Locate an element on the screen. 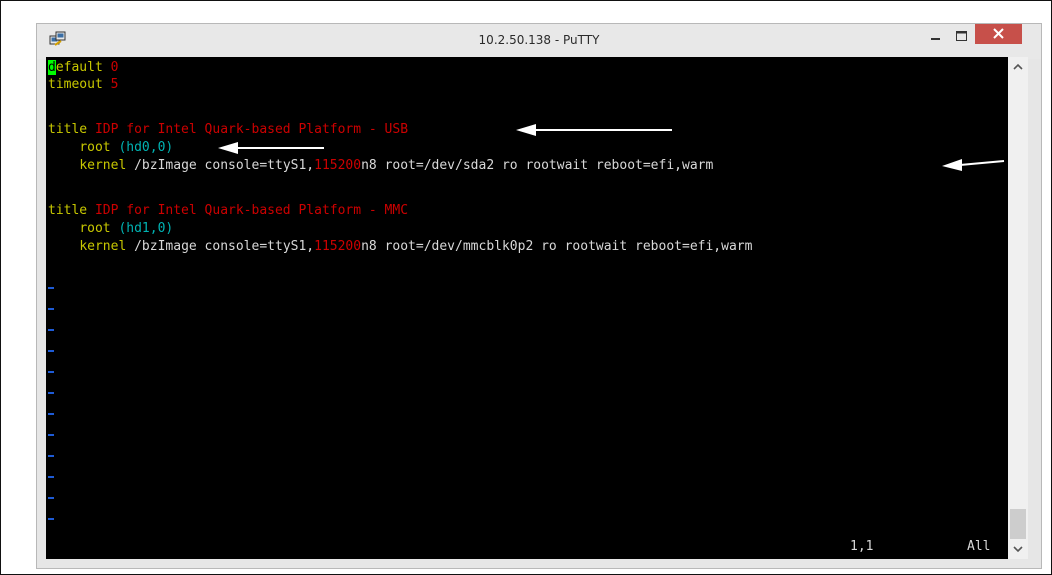  vim-line-default: default 0 is located at coordinates (83, 68).